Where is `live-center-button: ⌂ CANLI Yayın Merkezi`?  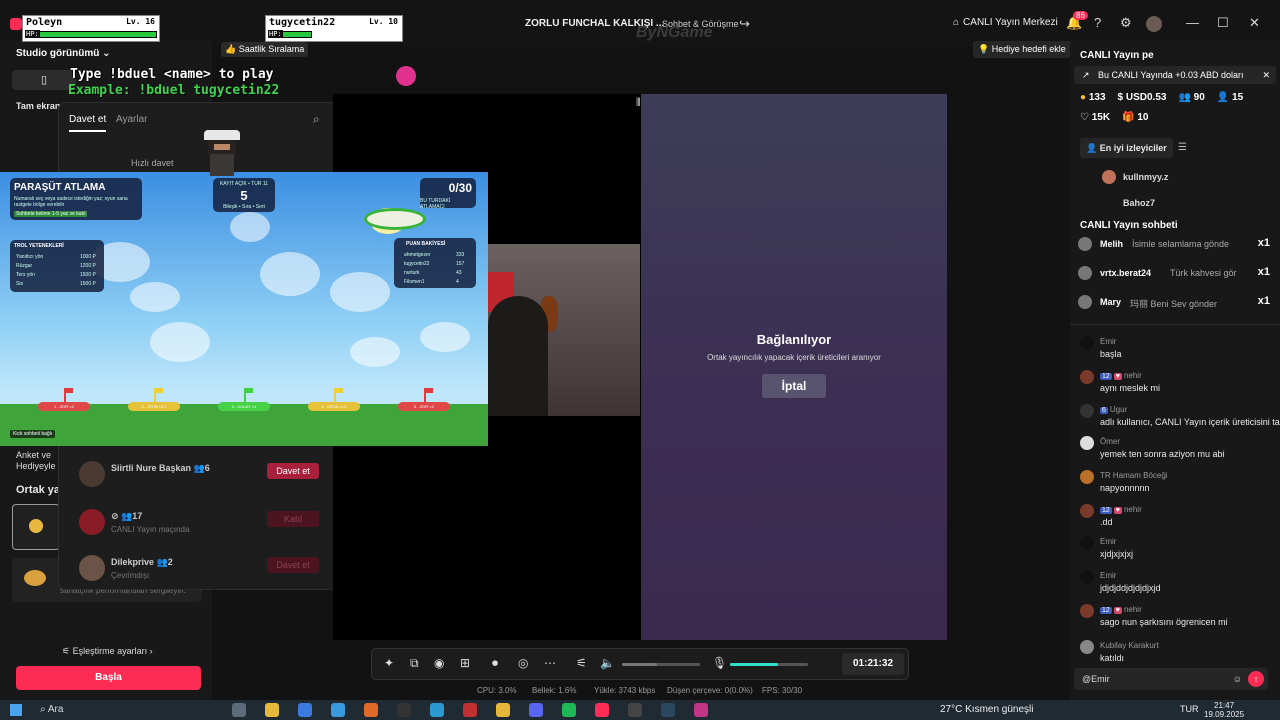
live-center-button: ⌂ CANLI Yayın Merkezi is located at coordinates (1005, 22).